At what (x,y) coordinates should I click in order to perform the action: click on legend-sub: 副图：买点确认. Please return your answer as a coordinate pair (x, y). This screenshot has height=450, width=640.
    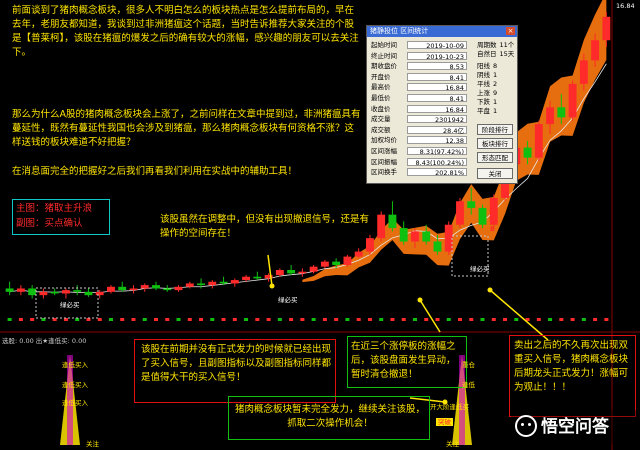
    Looking at the image, I should click on (49, 223).